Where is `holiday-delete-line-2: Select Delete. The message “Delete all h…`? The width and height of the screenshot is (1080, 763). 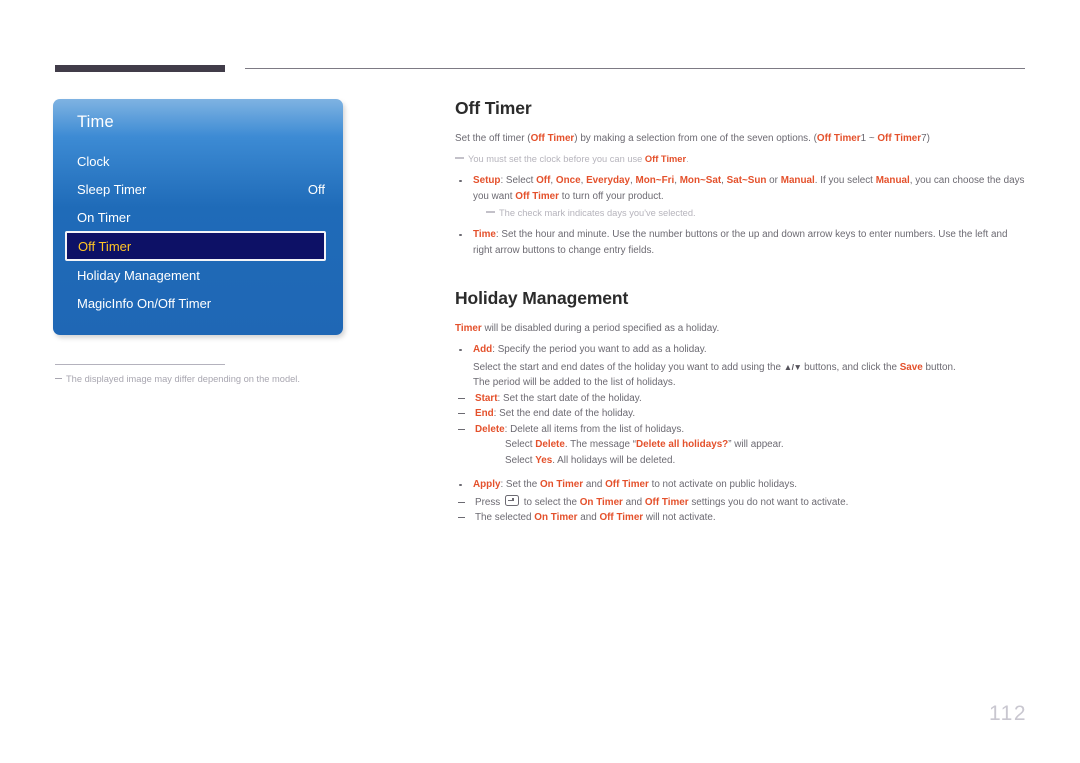
holiday-delete-line-2: Select Delete. The message “Delete all h… is located at coordinates (756, 445).